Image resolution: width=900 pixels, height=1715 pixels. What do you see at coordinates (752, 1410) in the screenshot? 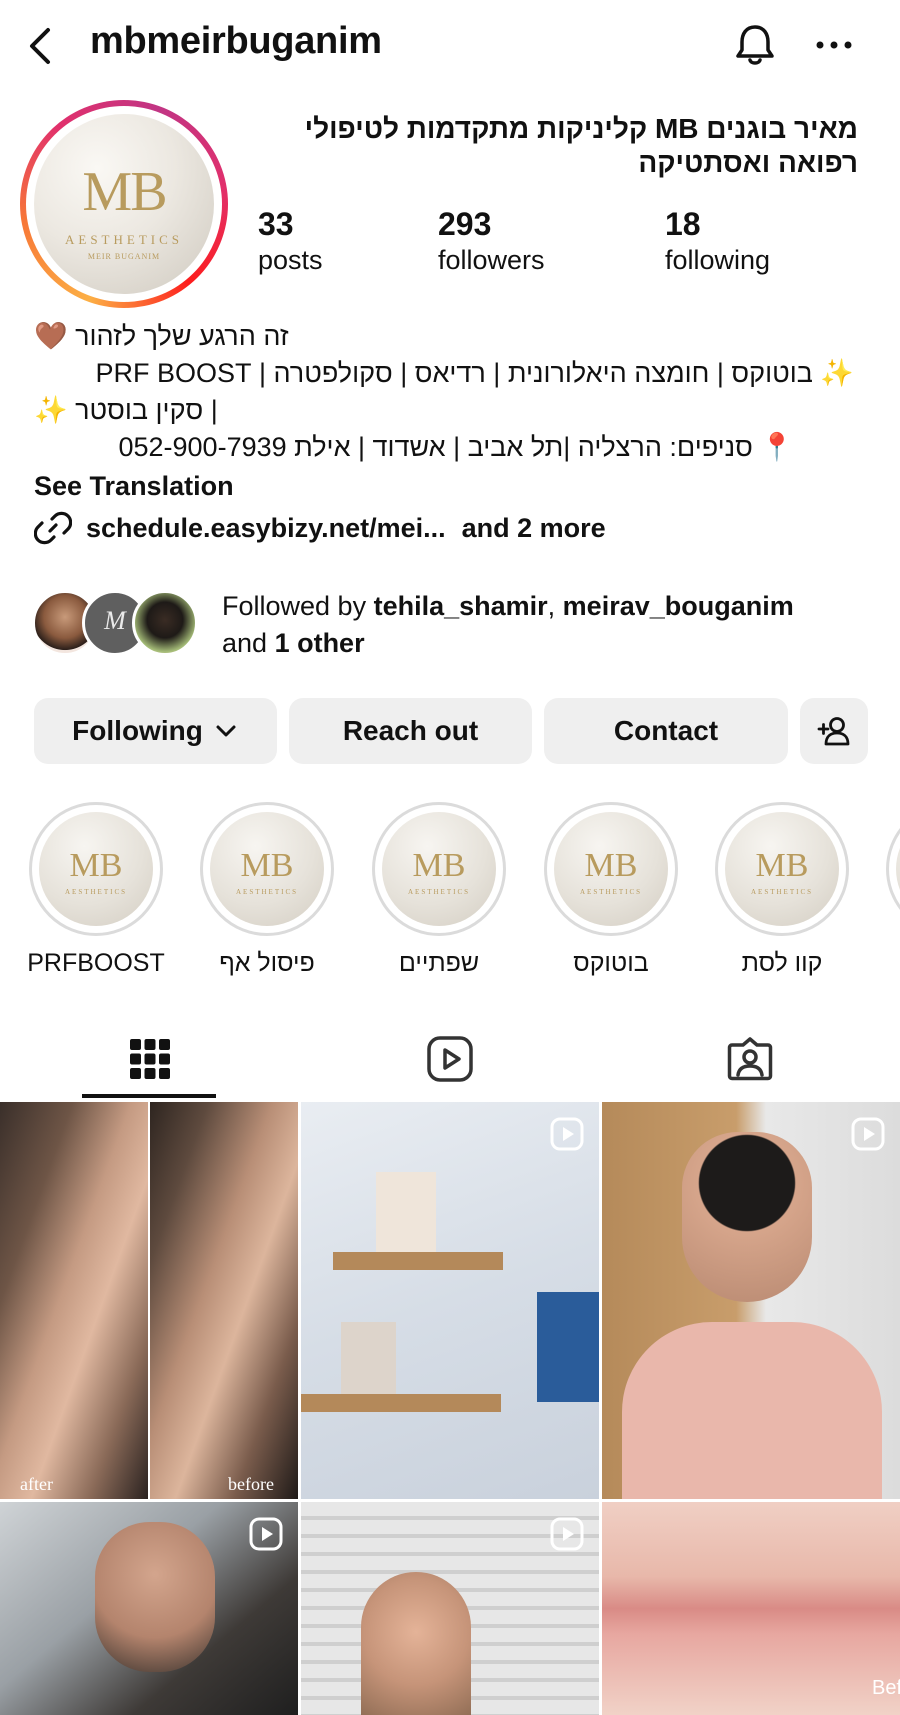
I see `pink-shirt` at bounding box center [752, 1410].